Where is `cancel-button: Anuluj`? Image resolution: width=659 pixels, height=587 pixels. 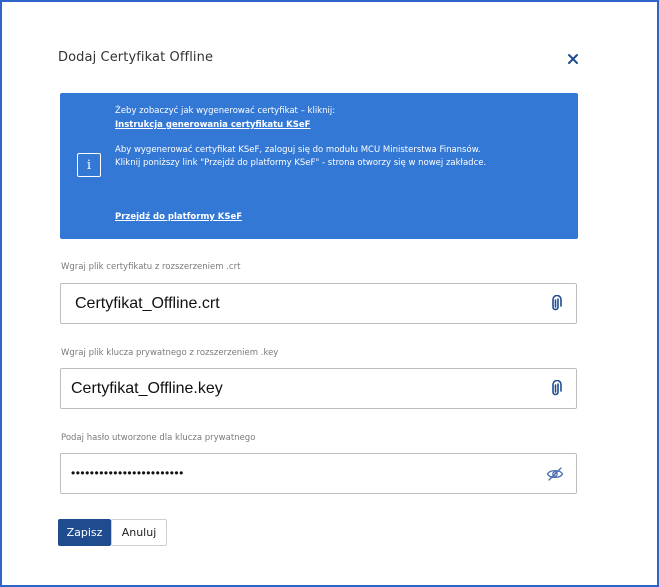 cancel-button: Anuluj is located at coordinates (139, 532).